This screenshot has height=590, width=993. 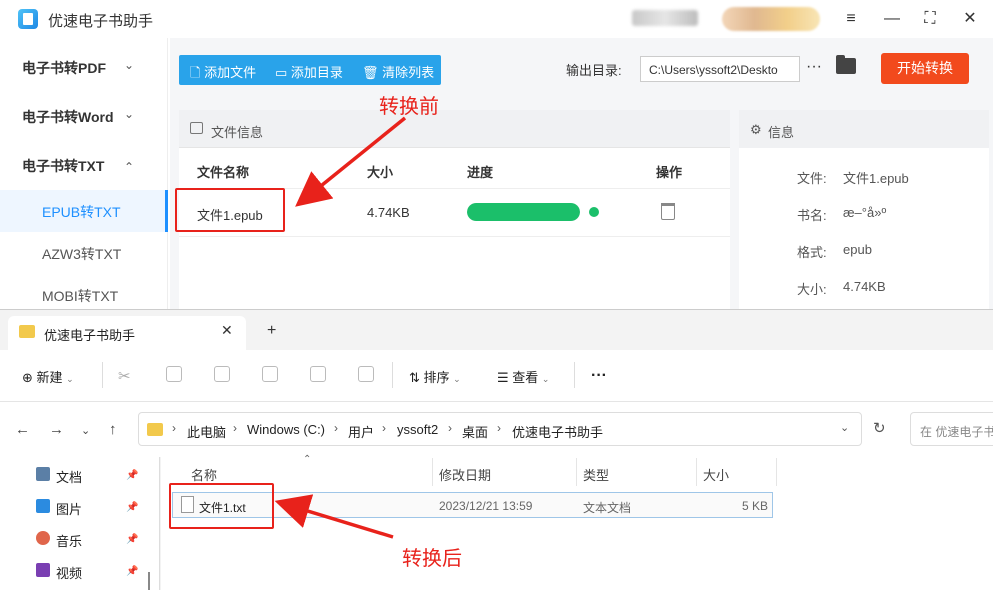 I want to click on add-dir-button: ▭ 添加目录, so click(x=309, y=71).